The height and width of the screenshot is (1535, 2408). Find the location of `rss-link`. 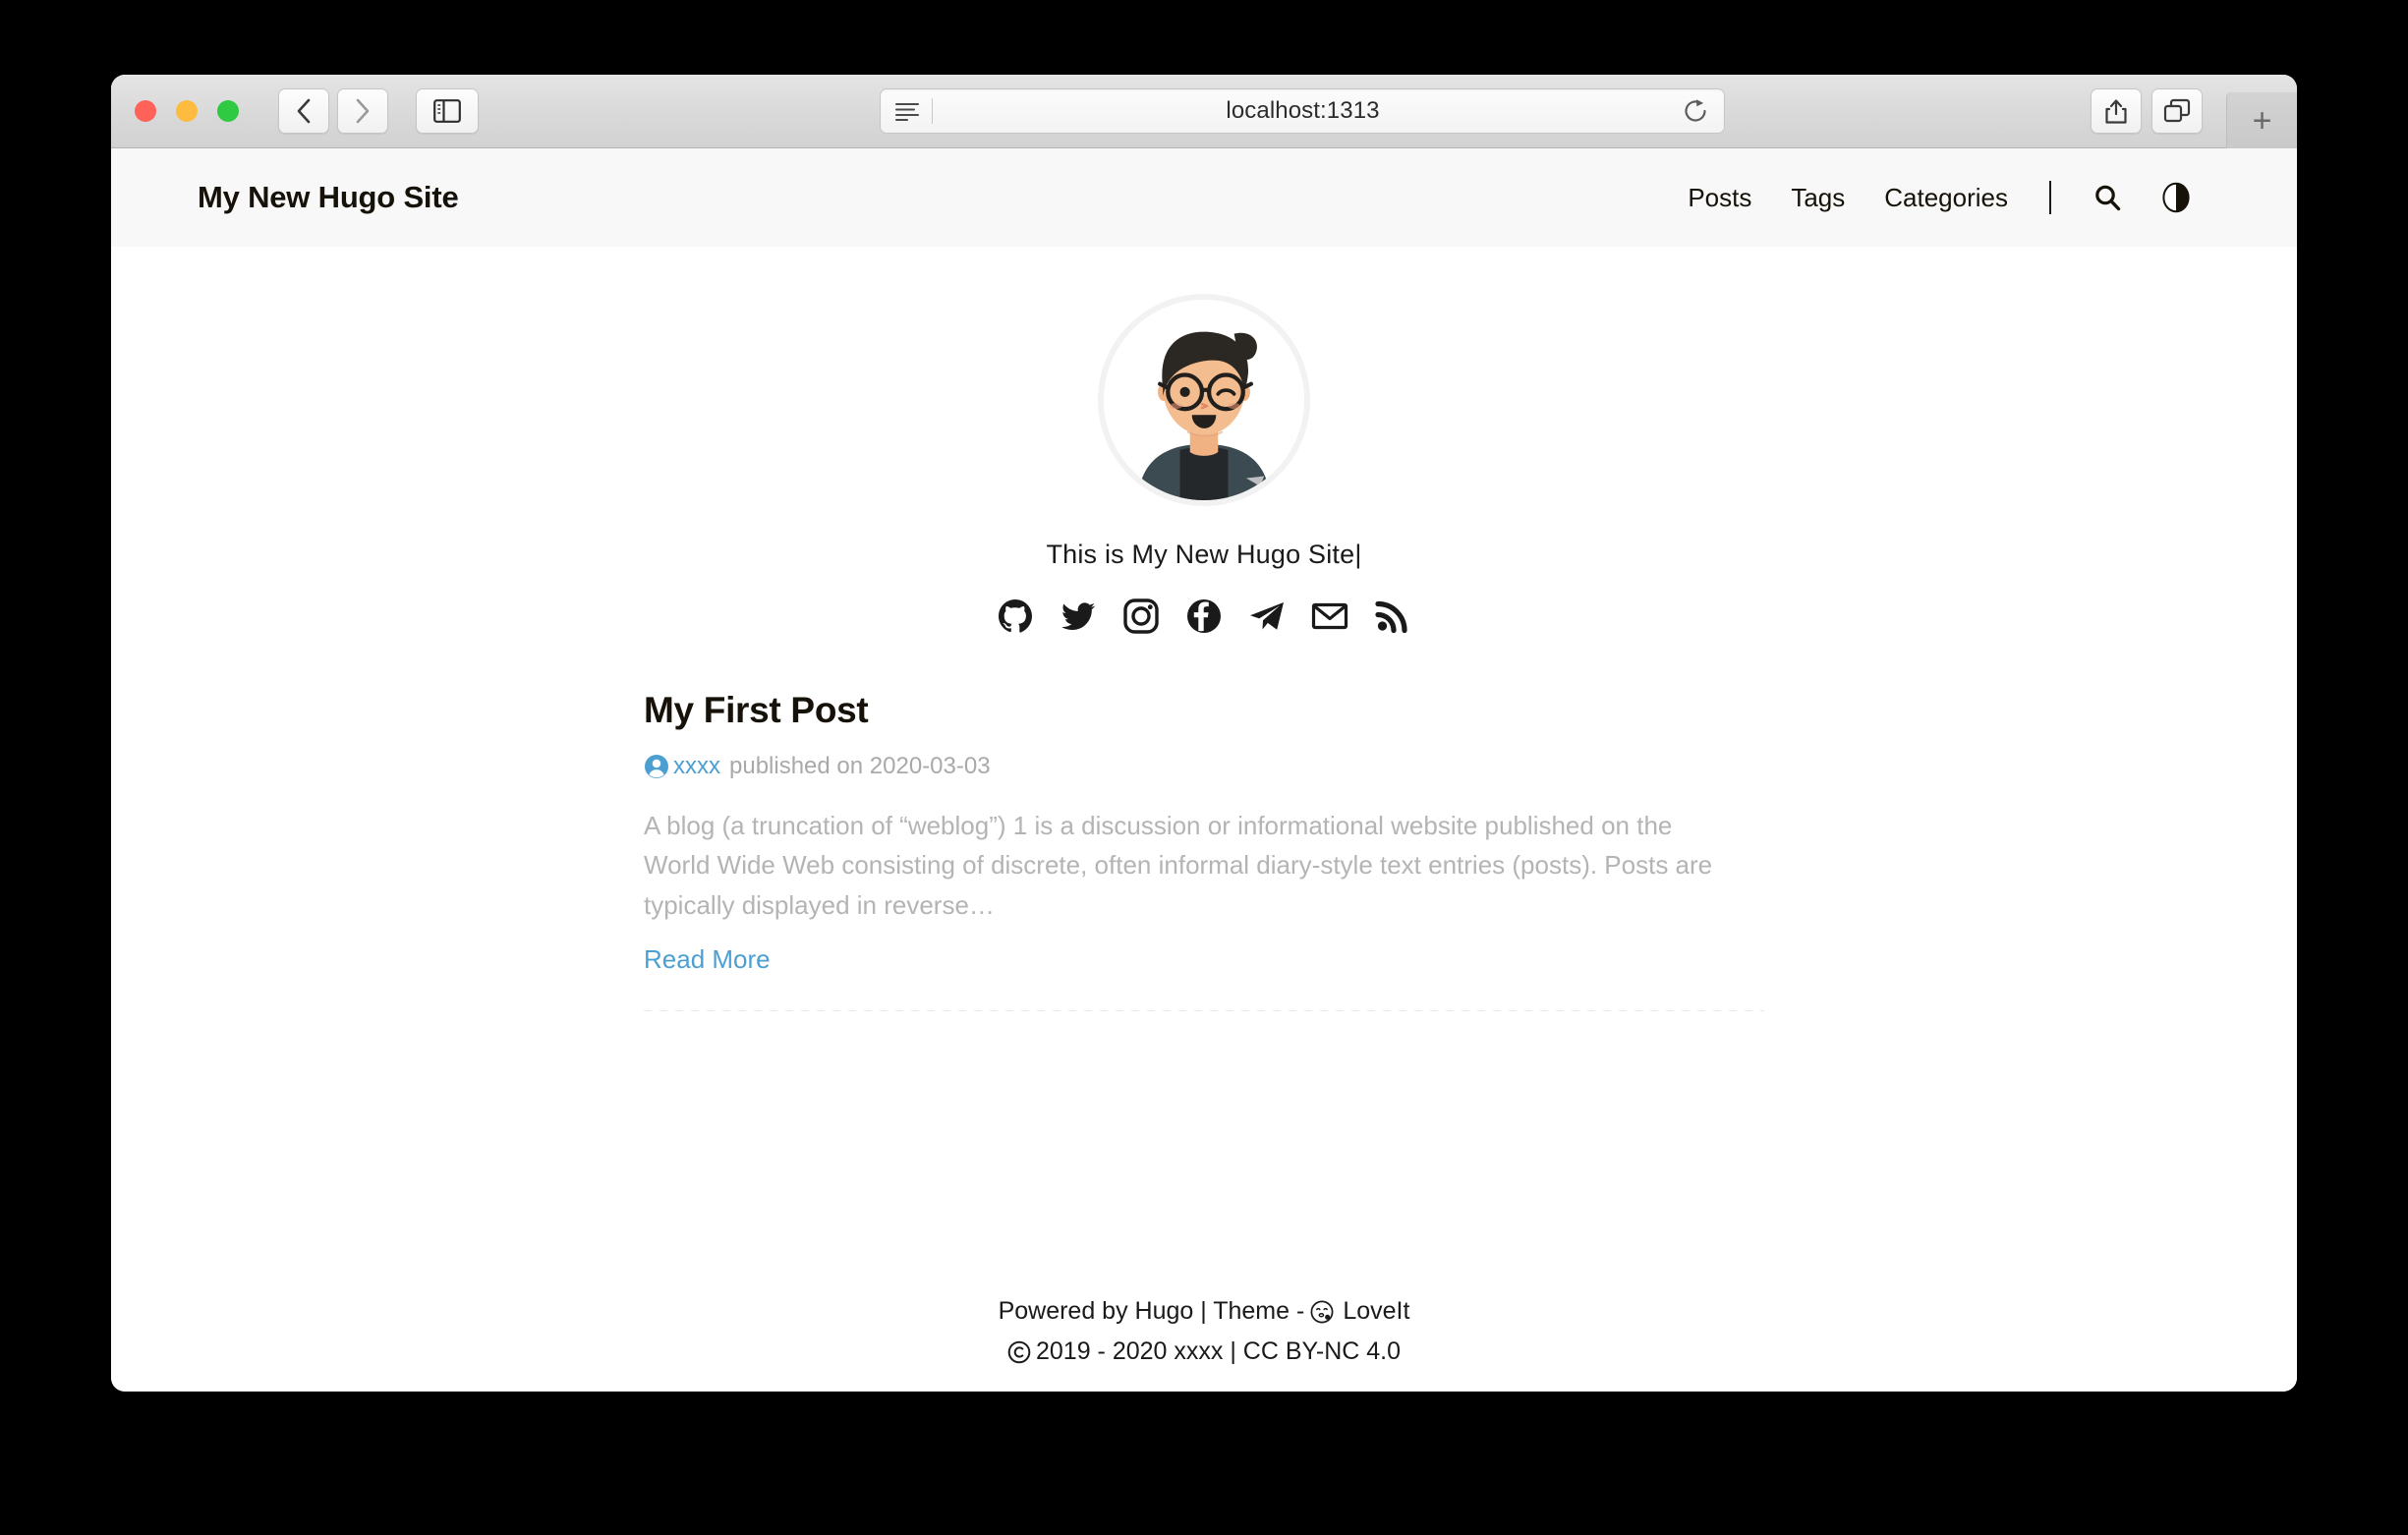

rss-link is located at coordinates (1392, 616).